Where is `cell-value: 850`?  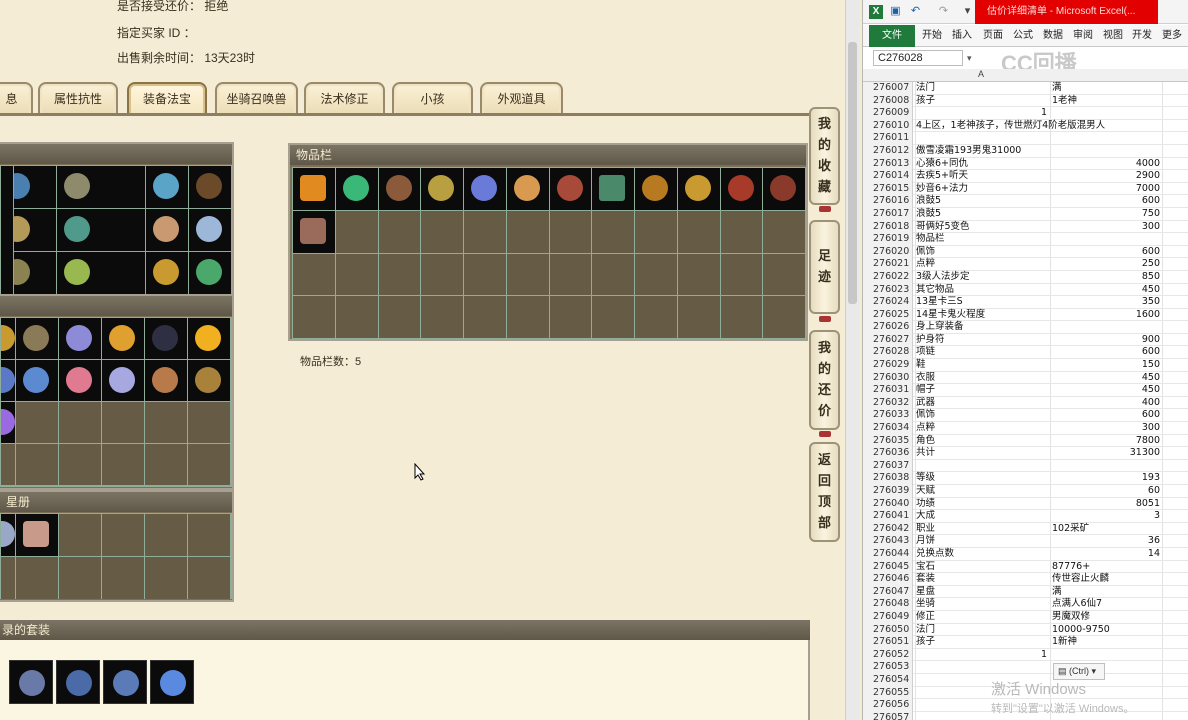 cell-value: 850 is located at coordinates (1105, 277).